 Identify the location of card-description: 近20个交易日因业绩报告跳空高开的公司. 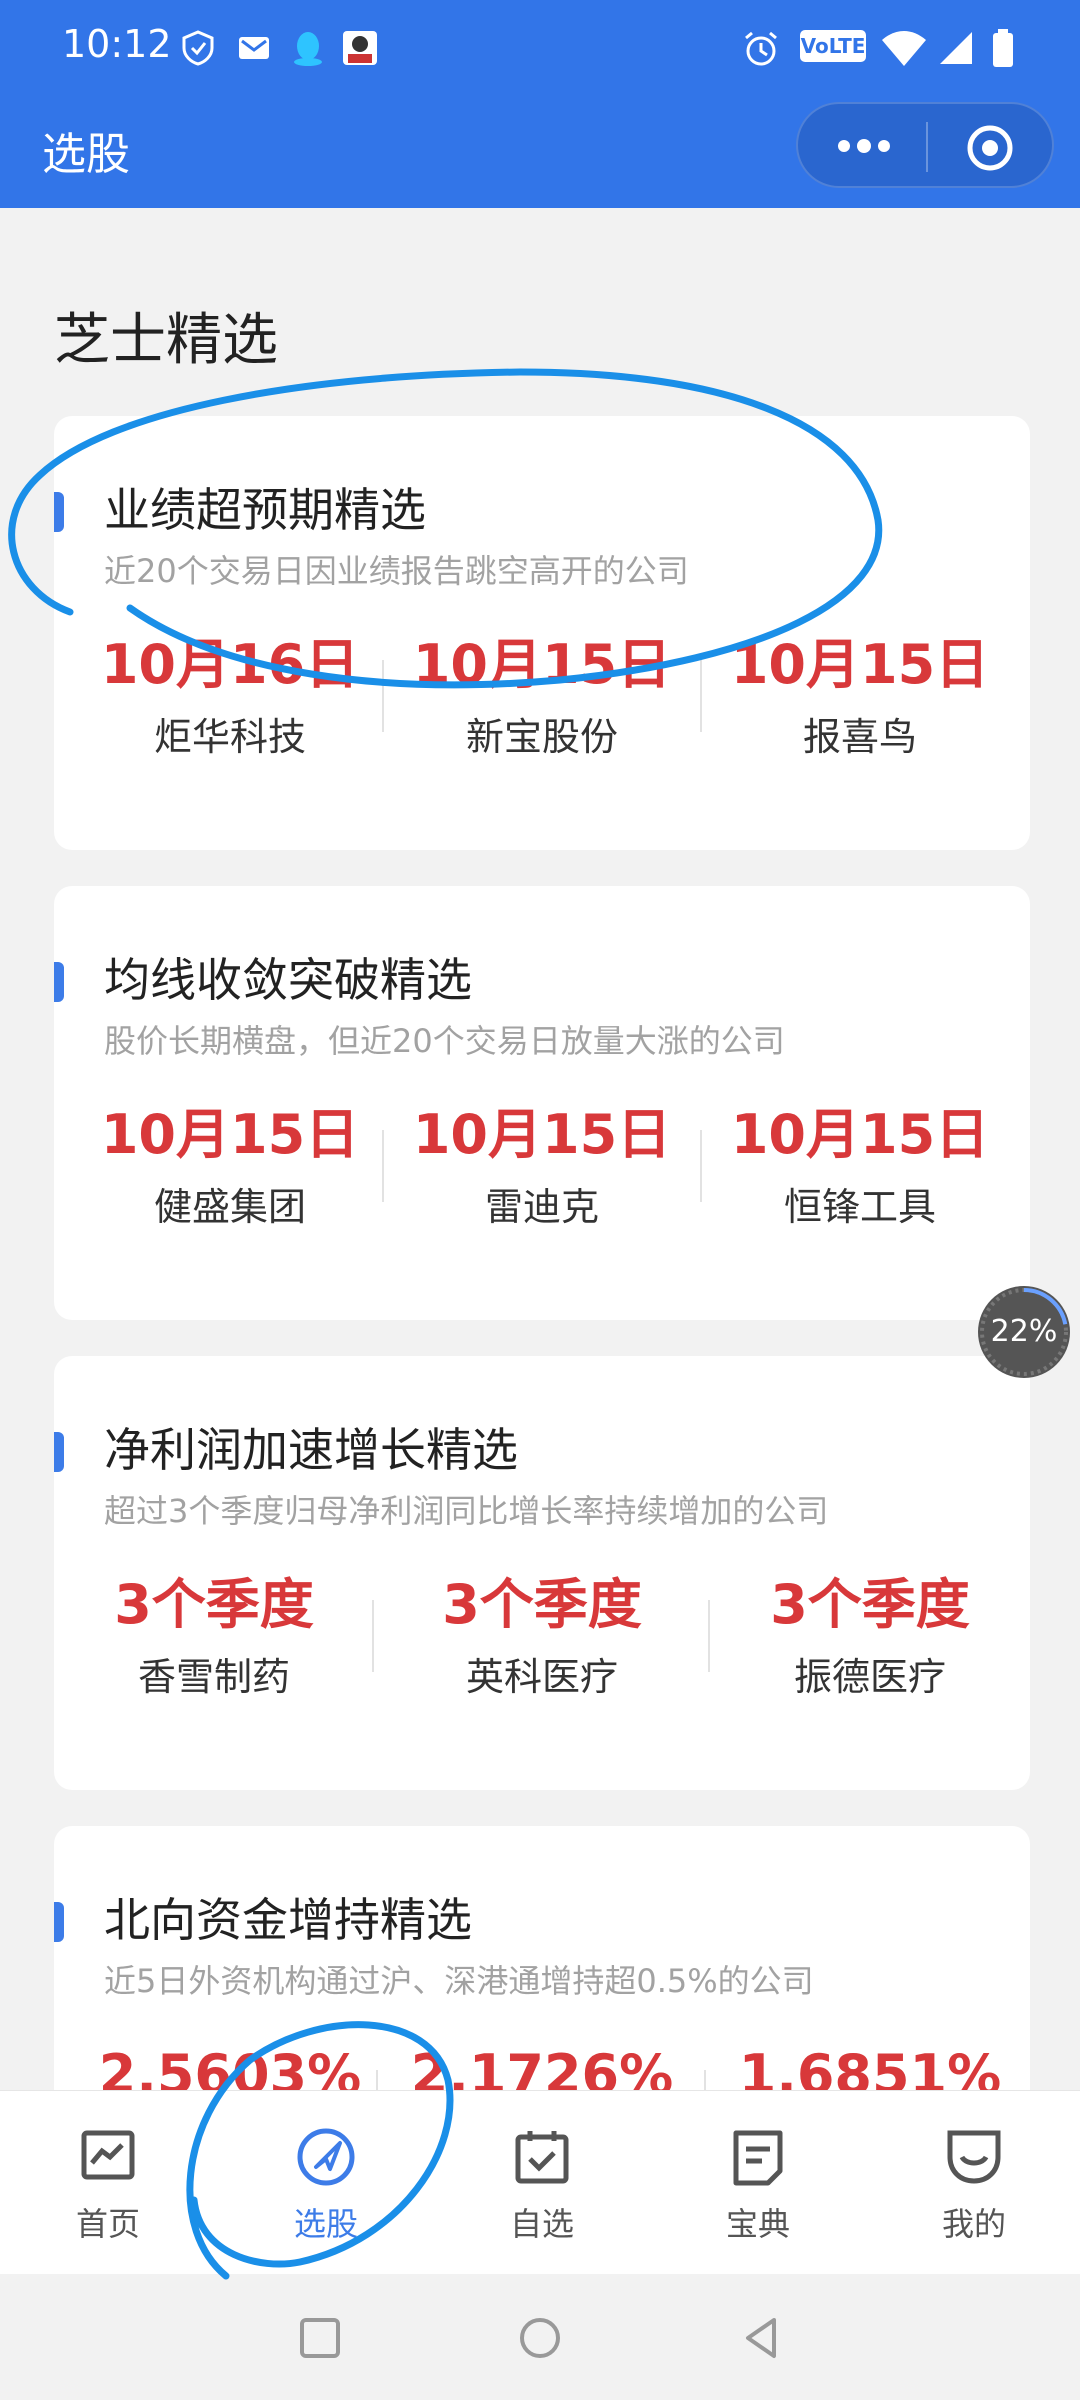
(396, 571).